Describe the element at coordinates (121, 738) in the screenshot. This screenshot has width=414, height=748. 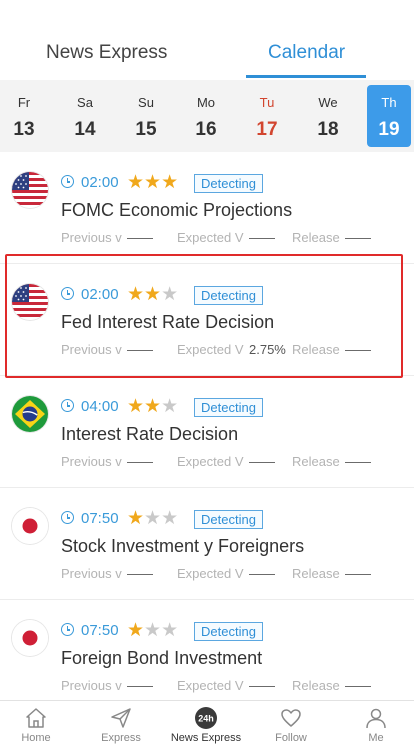
I see `nav-express-label: Express` at that location.